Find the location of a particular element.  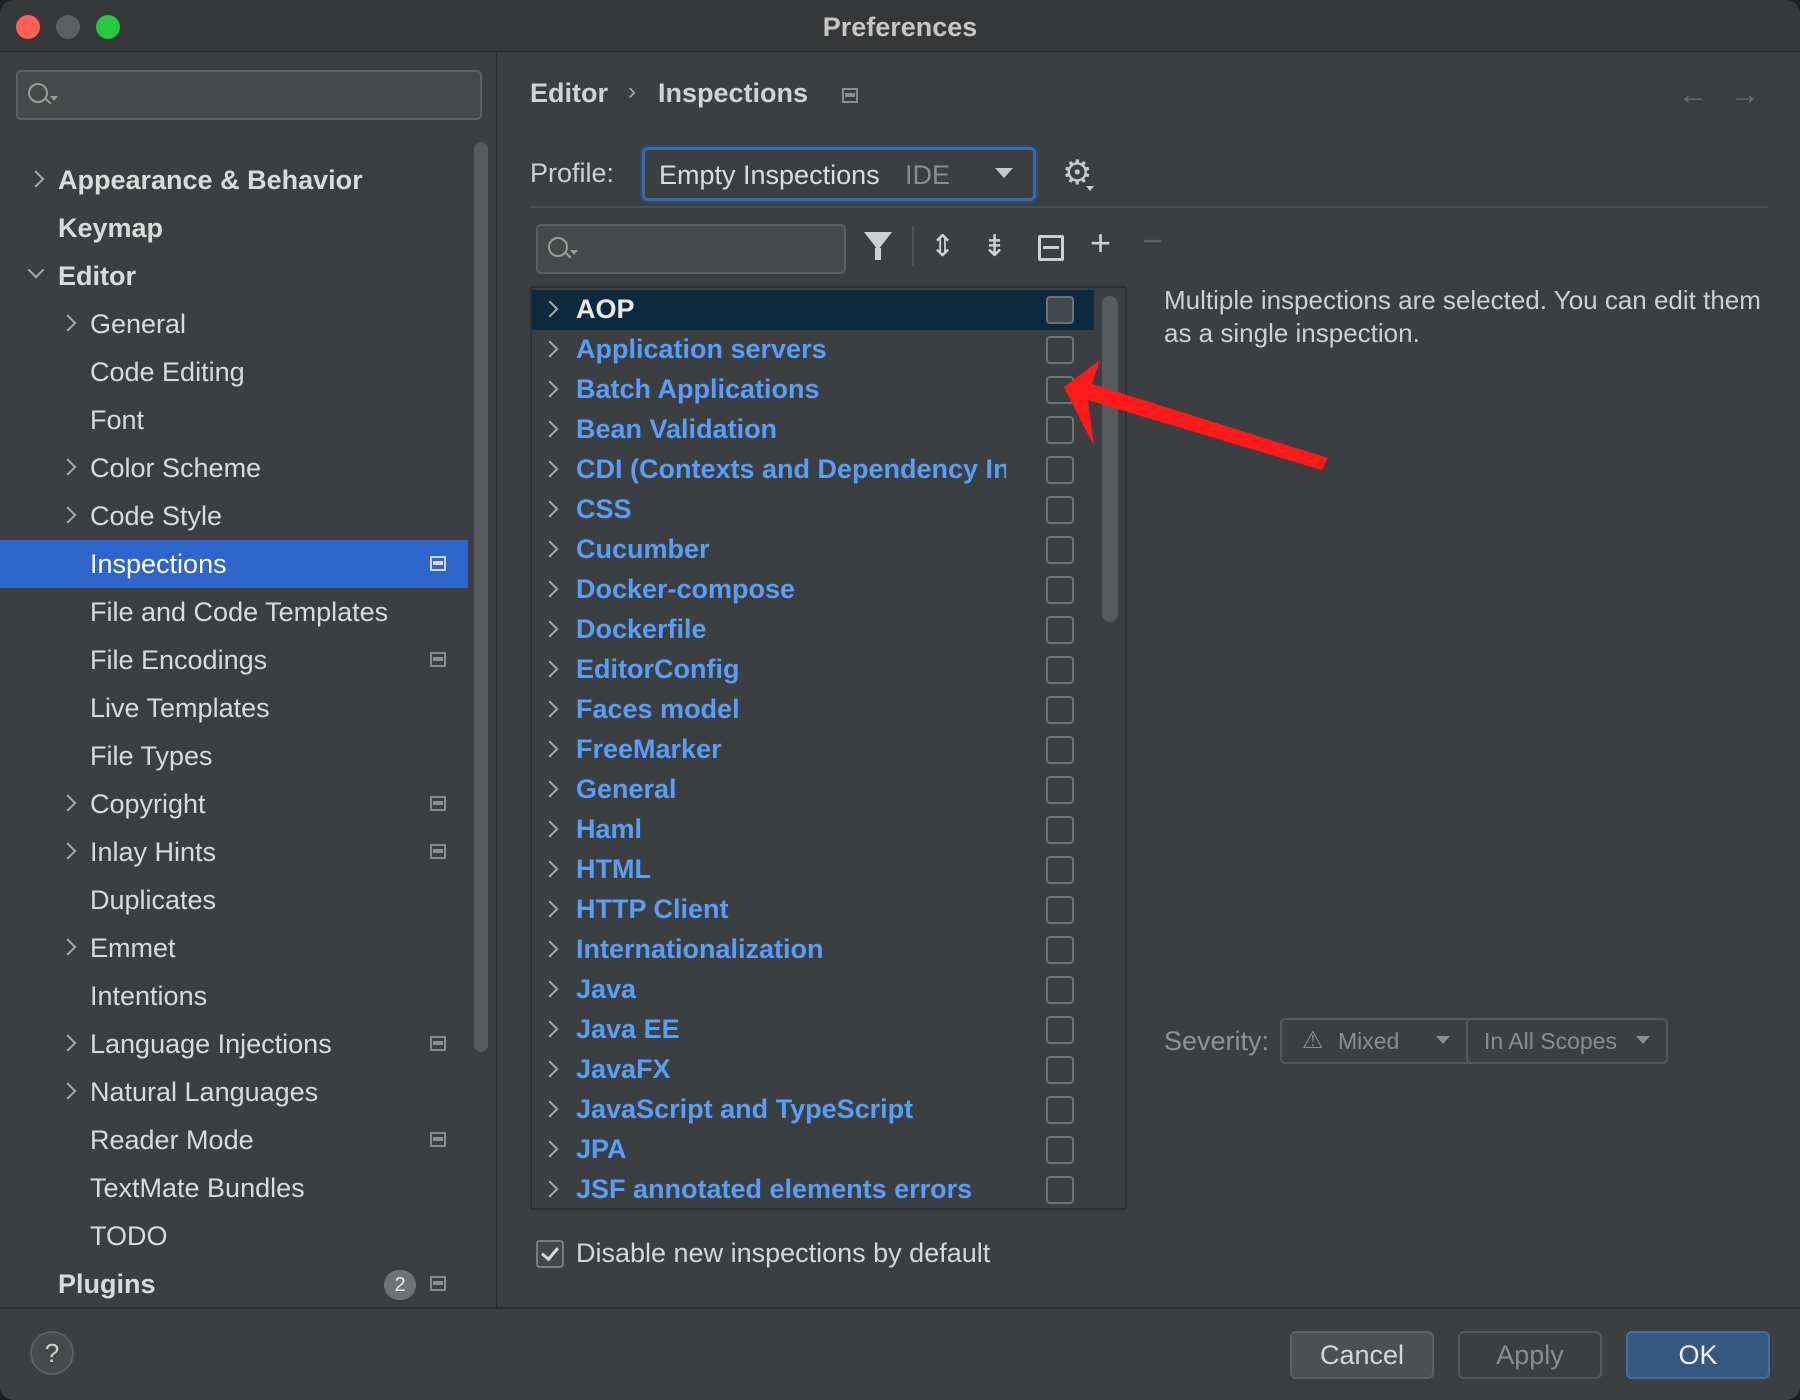

inspections-scrollbar is located at coordinates (1110, 459).